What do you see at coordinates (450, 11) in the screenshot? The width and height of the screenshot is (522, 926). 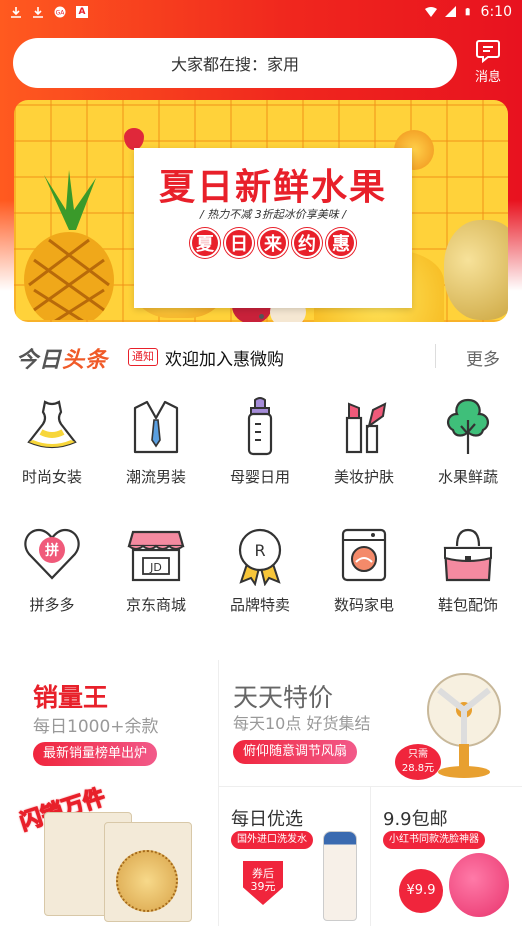 I see `signal-icon` at bounding box center [450, 11].